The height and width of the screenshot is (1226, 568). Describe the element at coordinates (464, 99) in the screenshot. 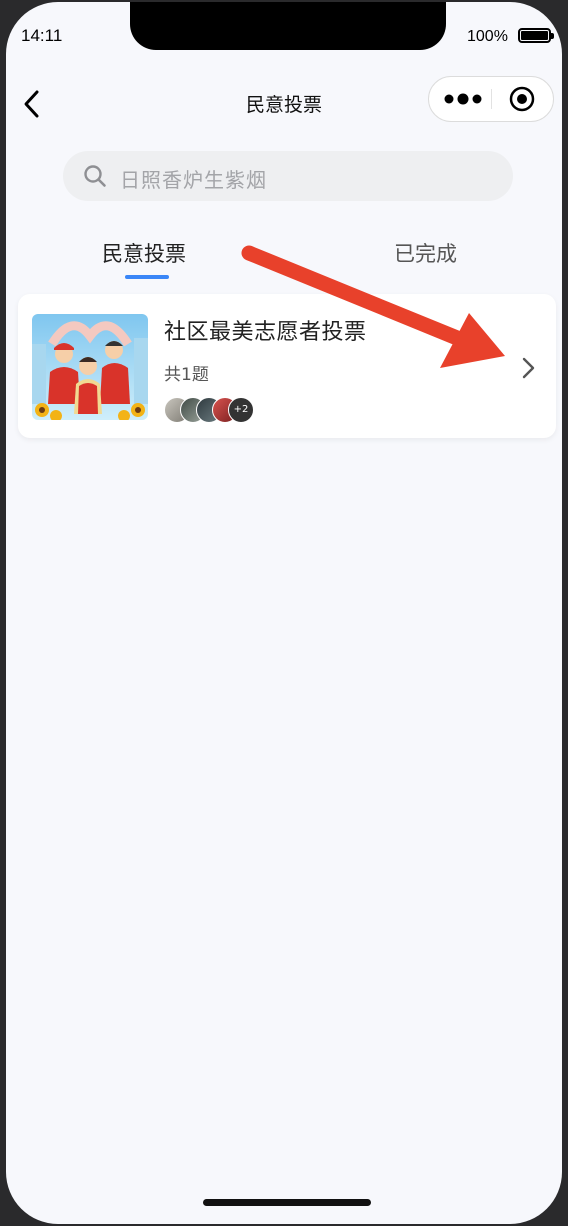

I see `more-dots-icon` at that location.